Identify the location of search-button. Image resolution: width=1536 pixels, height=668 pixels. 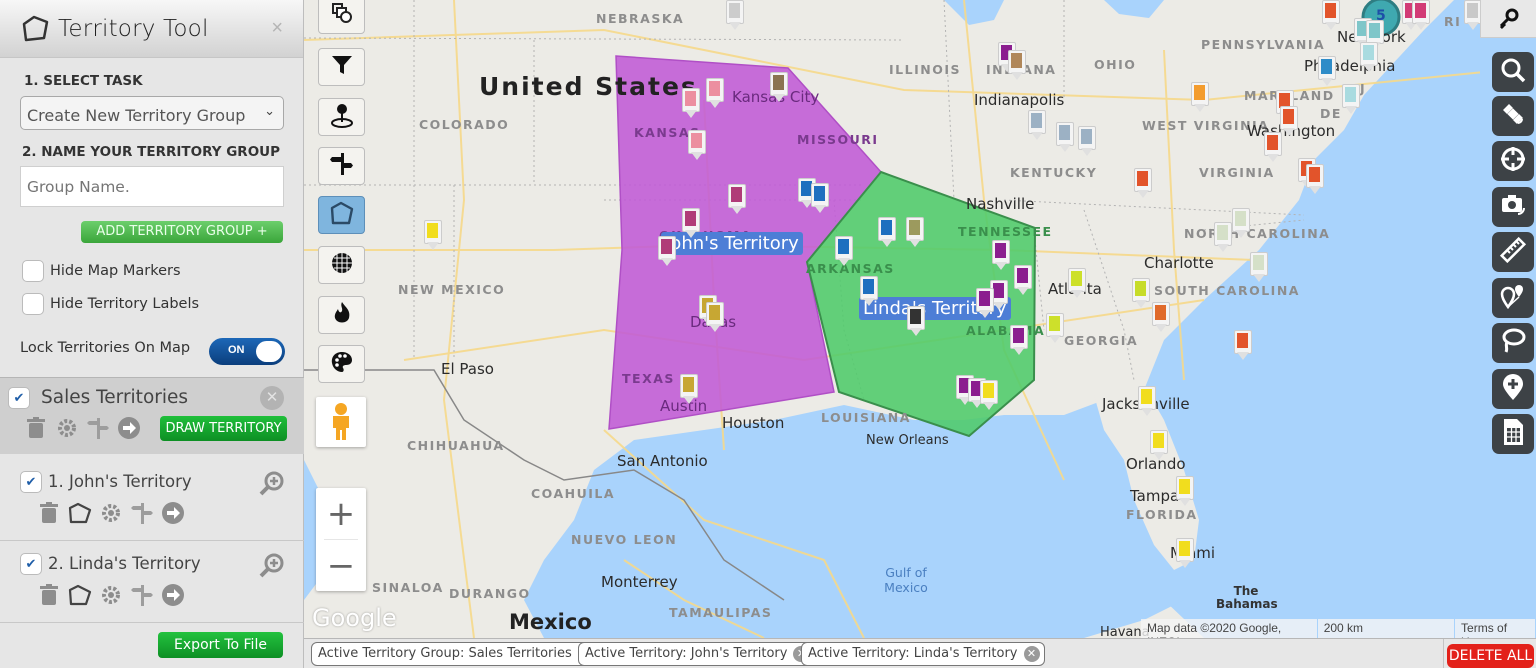
(1513, 72).